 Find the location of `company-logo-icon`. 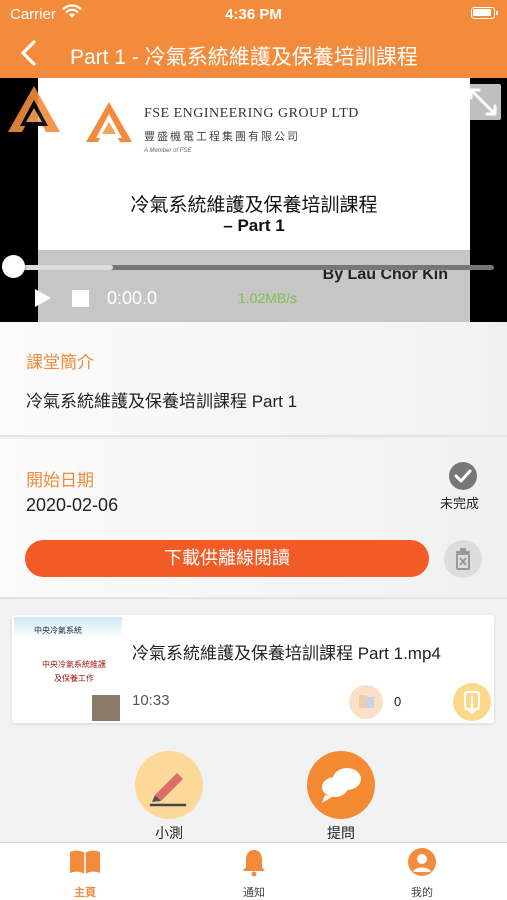

company-logo-icon is located at coordinates (109, 122).